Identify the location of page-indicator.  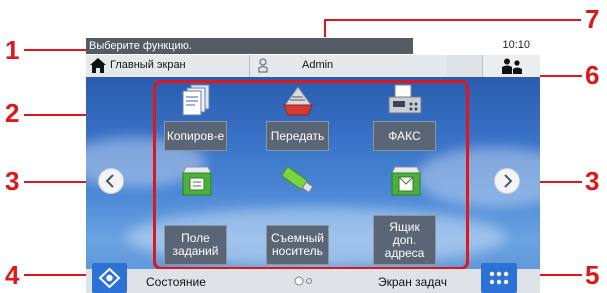
(303, 281).